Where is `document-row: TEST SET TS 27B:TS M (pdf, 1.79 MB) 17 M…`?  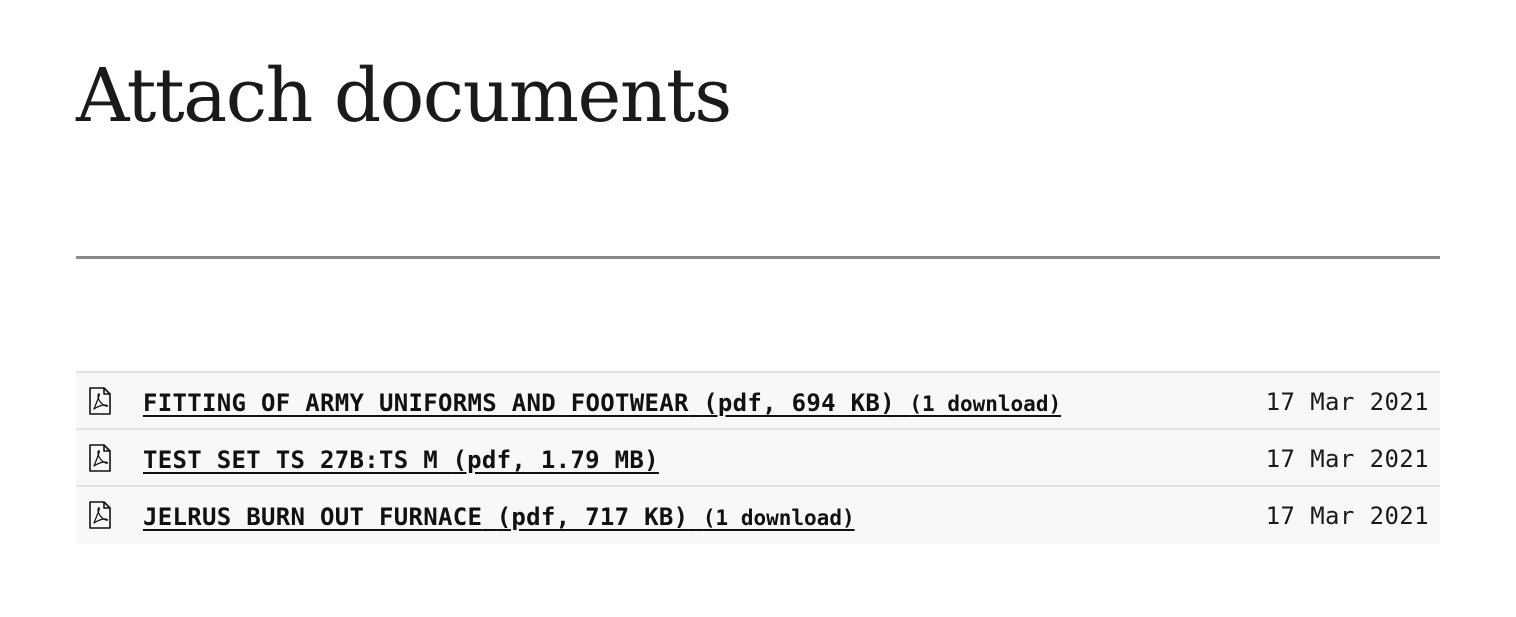
document-row: TEST SET TS 27B:TS M (pdf, 1.79 MB) 17 M… is located at coordinates (758, 458).